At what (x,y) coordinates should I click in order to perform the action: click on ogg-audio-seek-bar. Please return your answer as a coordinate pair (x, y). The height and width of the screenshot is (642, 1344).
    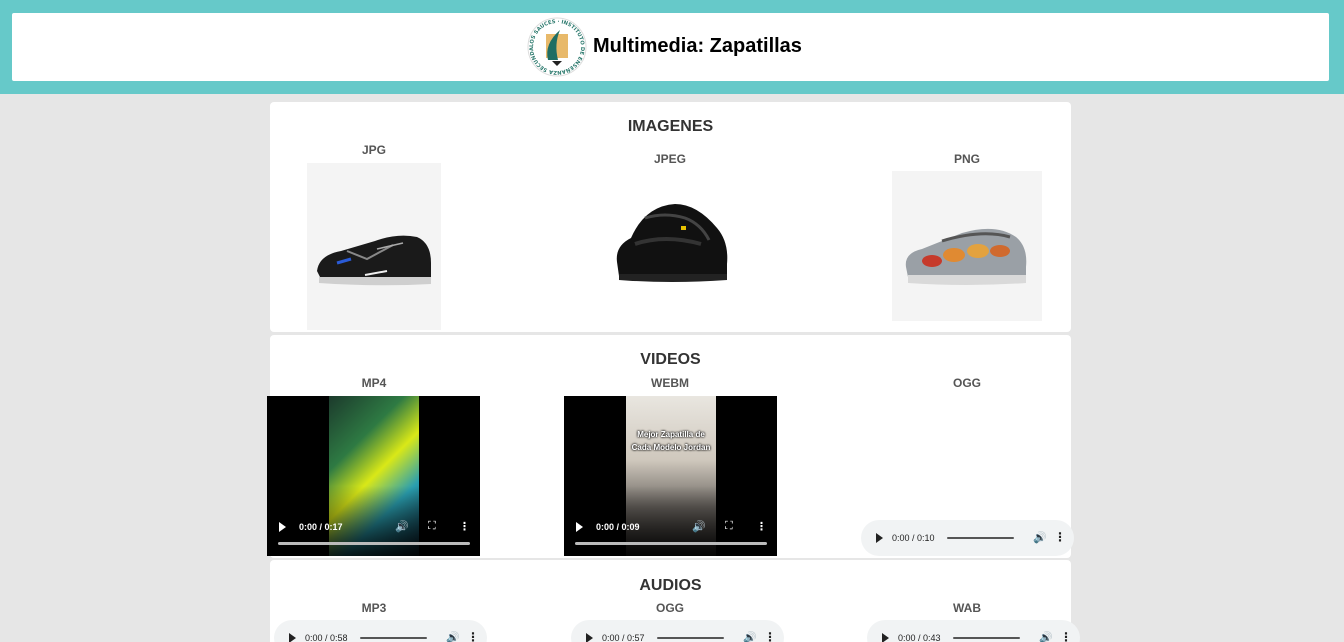
    Looking at the image, I should click on (690, 638).